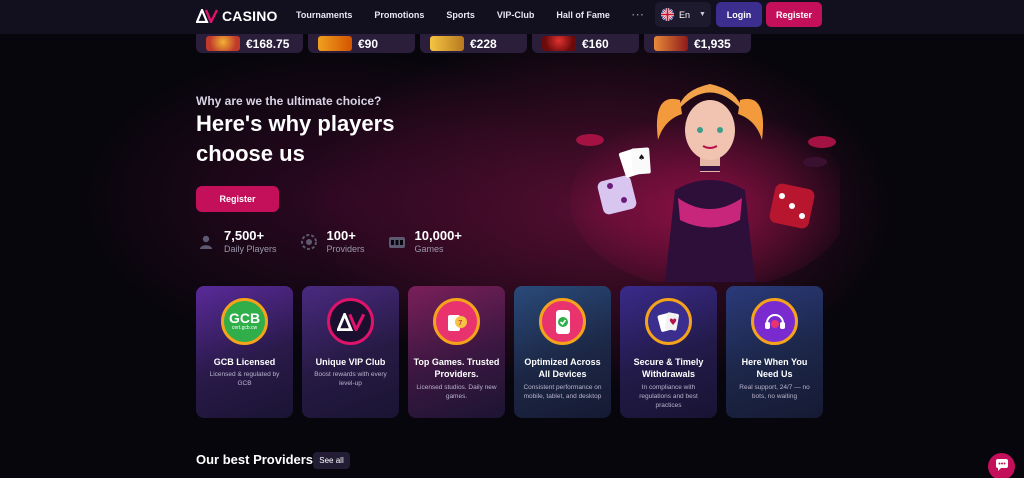 The height and width of the screenshot is (478, 1024). What do you see at coordinates (244, 362) in the screenshot?
I see `feature-title: GCB Licensed` at bounding box center [244, 362].